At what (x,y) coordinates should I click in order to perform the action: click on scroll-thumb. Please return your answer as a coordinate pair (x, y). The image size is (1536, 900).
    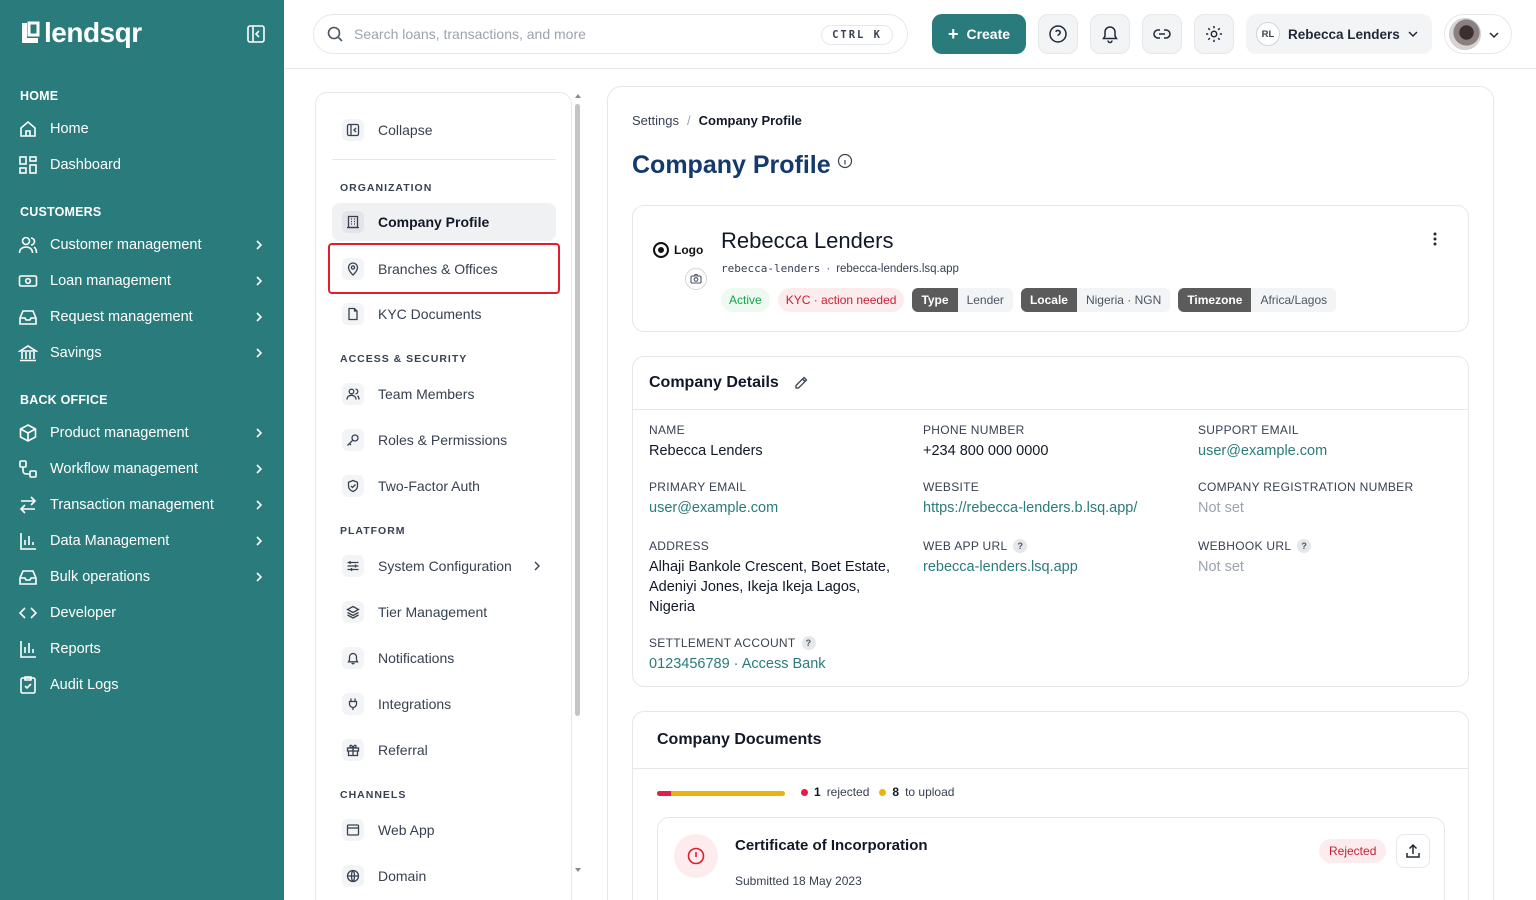
    Looking at the image, I should click on (577, 410).